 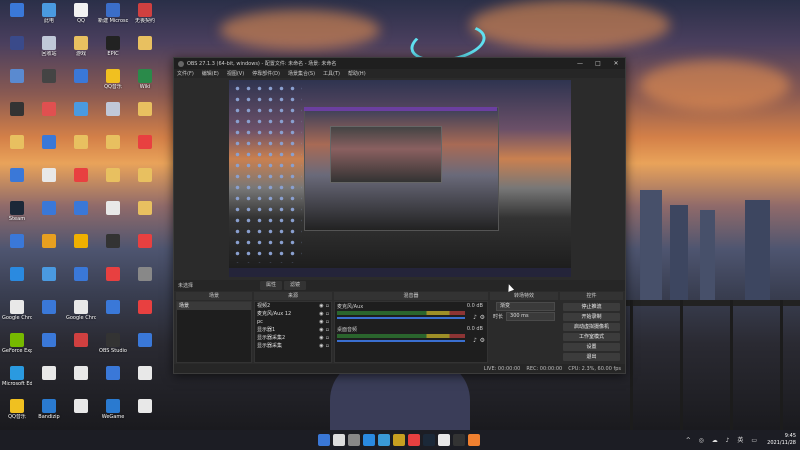 What do you see at coordinates (81, 49) in the screenshot?
I see `desktop-icon: 游戏` at bounding box center [81, 49].